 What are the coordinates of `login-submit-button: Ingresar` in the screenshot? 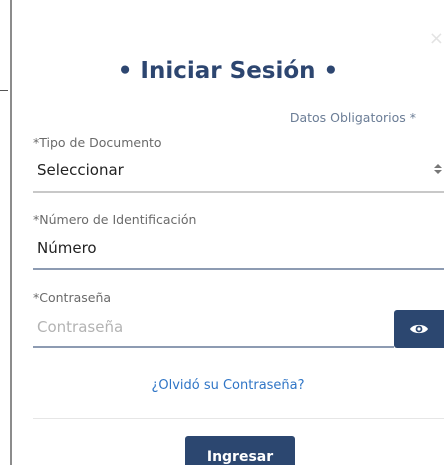 It's located at (240, 450).